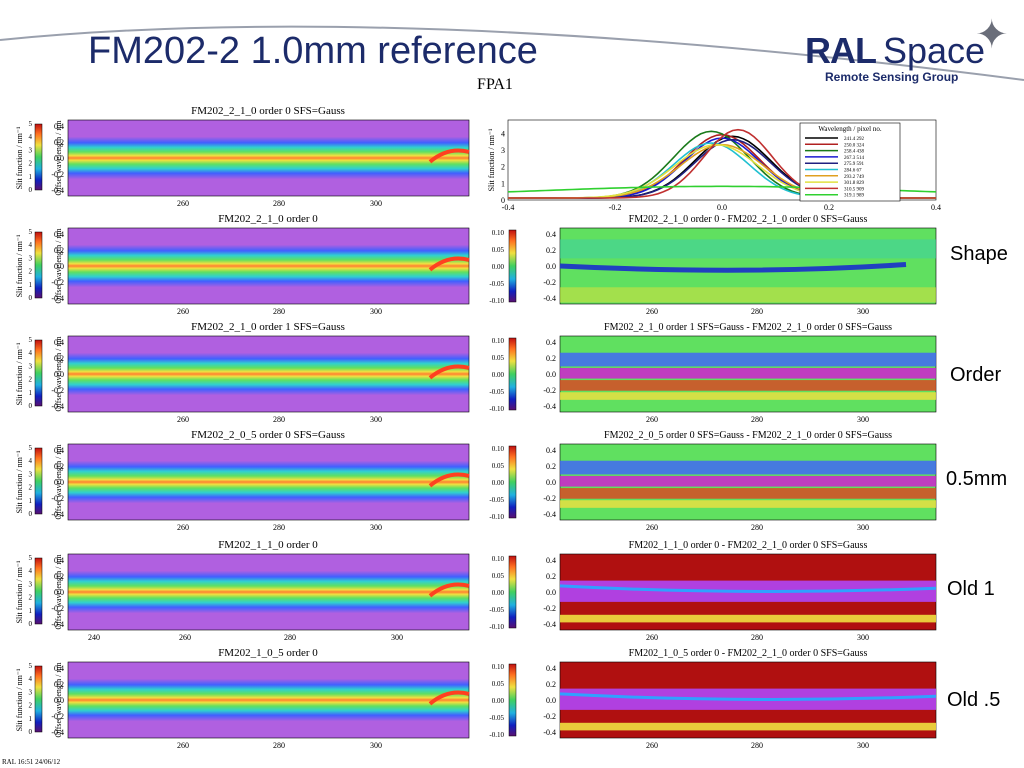 Image resolution: width=1024 pixels, height=768 pixels. Describe the element at coordinates (829, 207) in the screenshot. I see `x-tick-label: 0.2` at that location.